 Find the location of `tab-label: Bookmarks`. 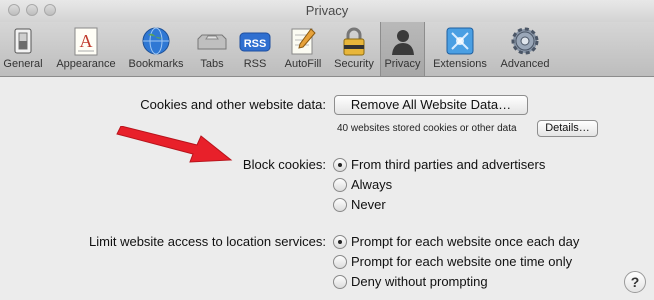

tab-label: Bookmarks is located at coordinates (156, 64).